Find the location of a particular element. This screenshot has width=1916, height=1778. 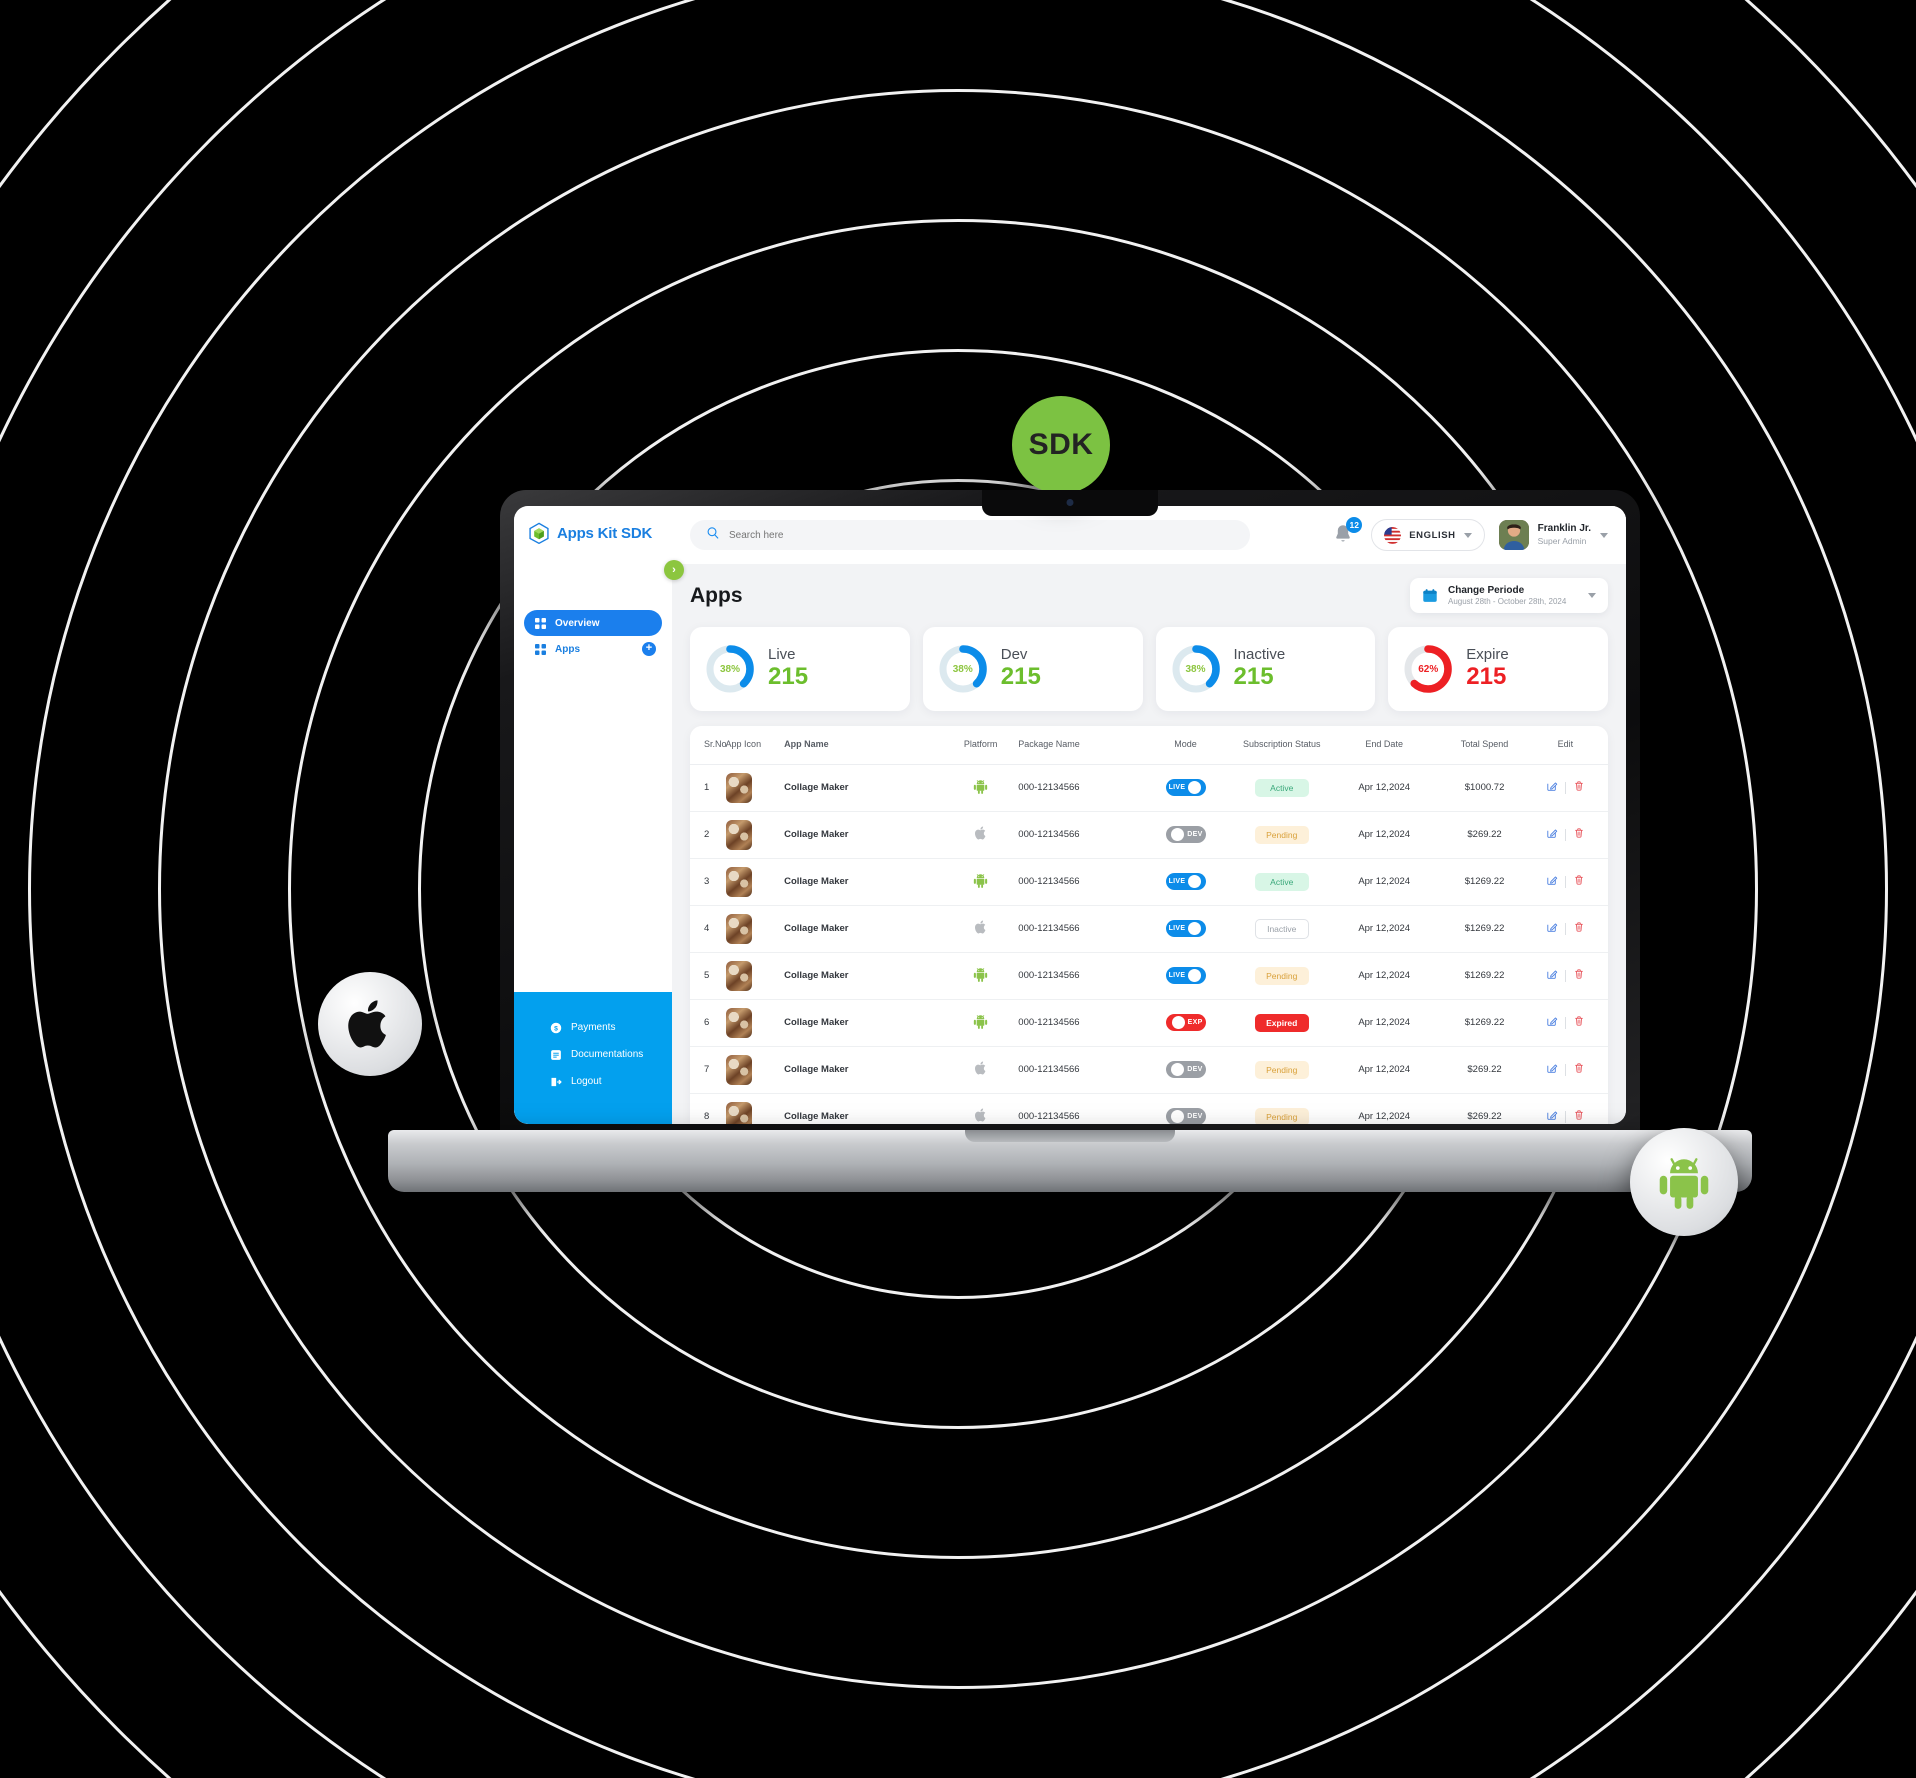

sidebar-item-logout: Logout is located at coordinates (593, 1081).